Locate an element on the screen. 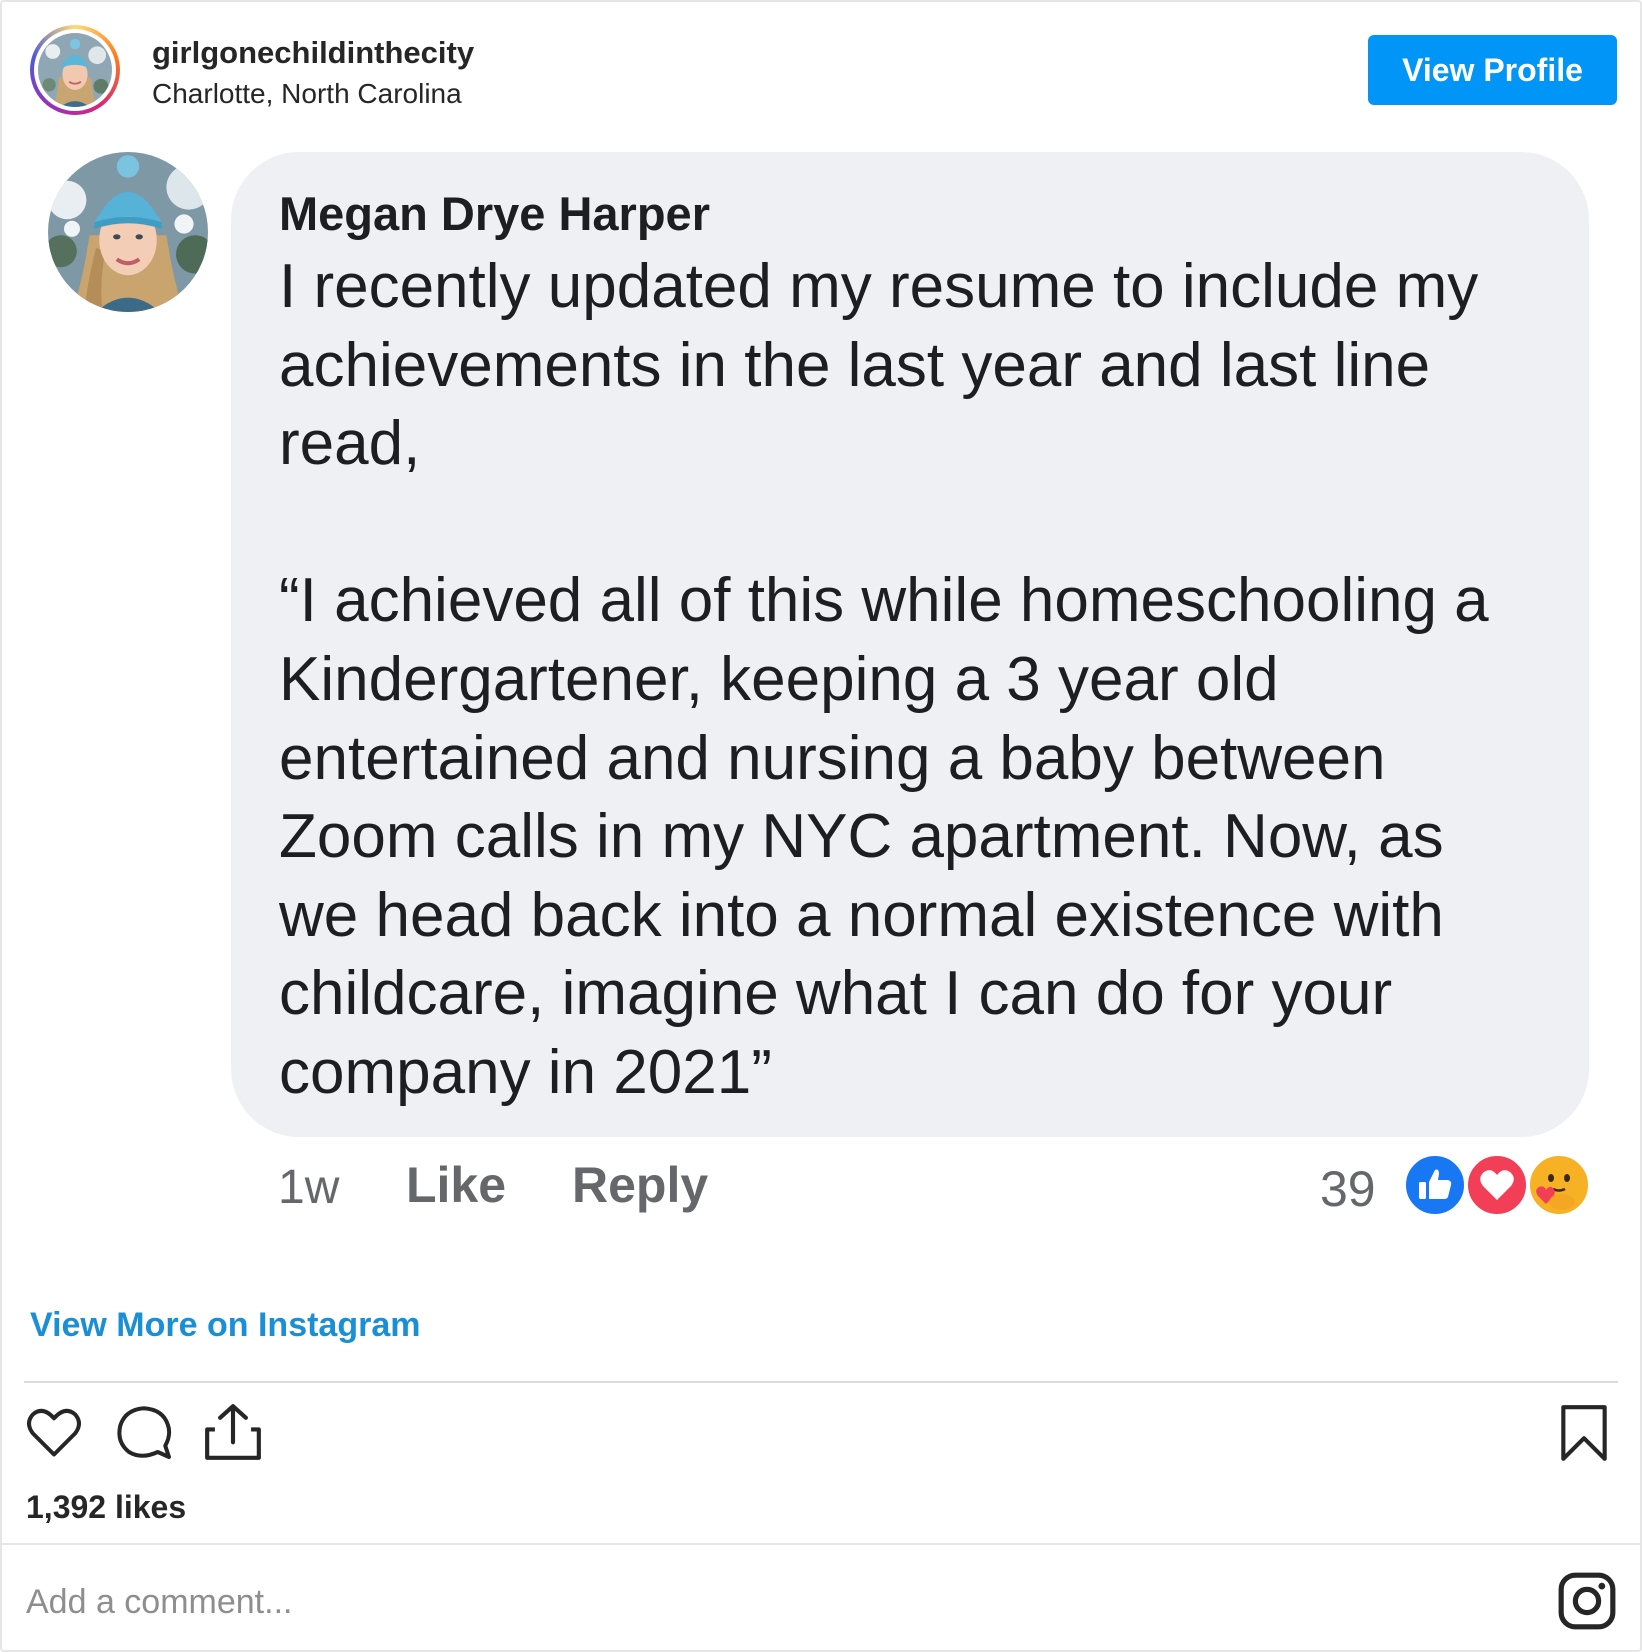  username: girlgonechildinthecity is located at coordinates (313, 53).